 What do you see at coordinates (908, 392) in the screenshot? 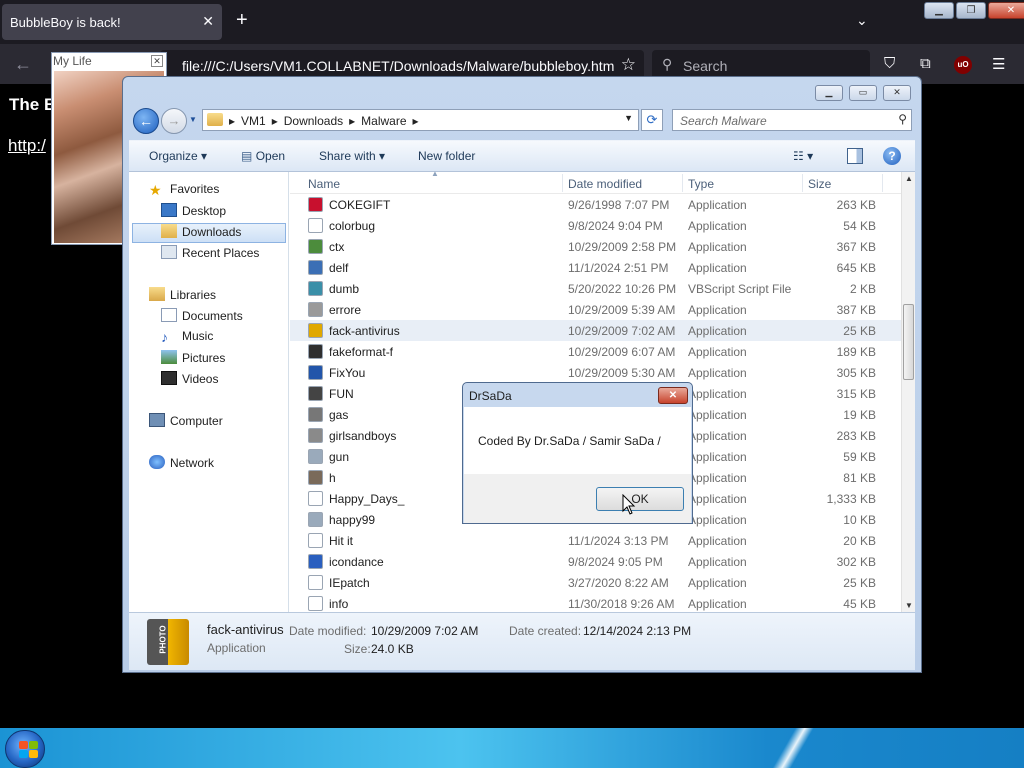
I see `vertical-scrollbar: ▲ ▼` at bounding box center [908, 392].